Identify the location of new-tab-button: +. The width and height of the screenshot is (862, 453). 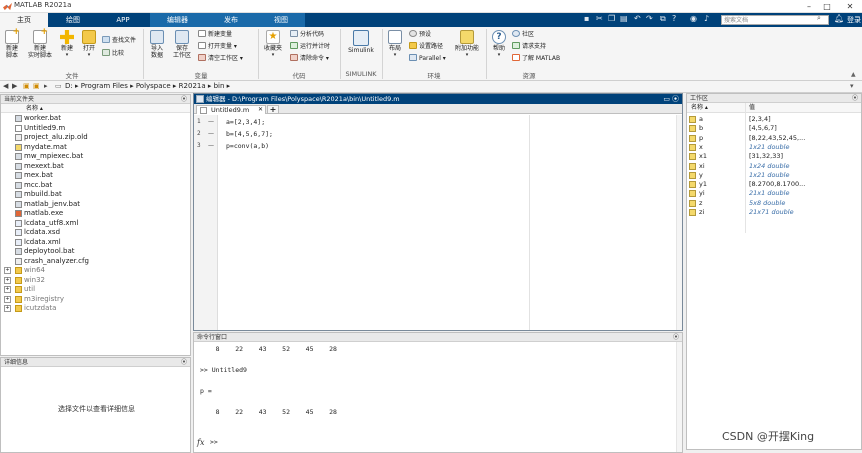
(273, 109).